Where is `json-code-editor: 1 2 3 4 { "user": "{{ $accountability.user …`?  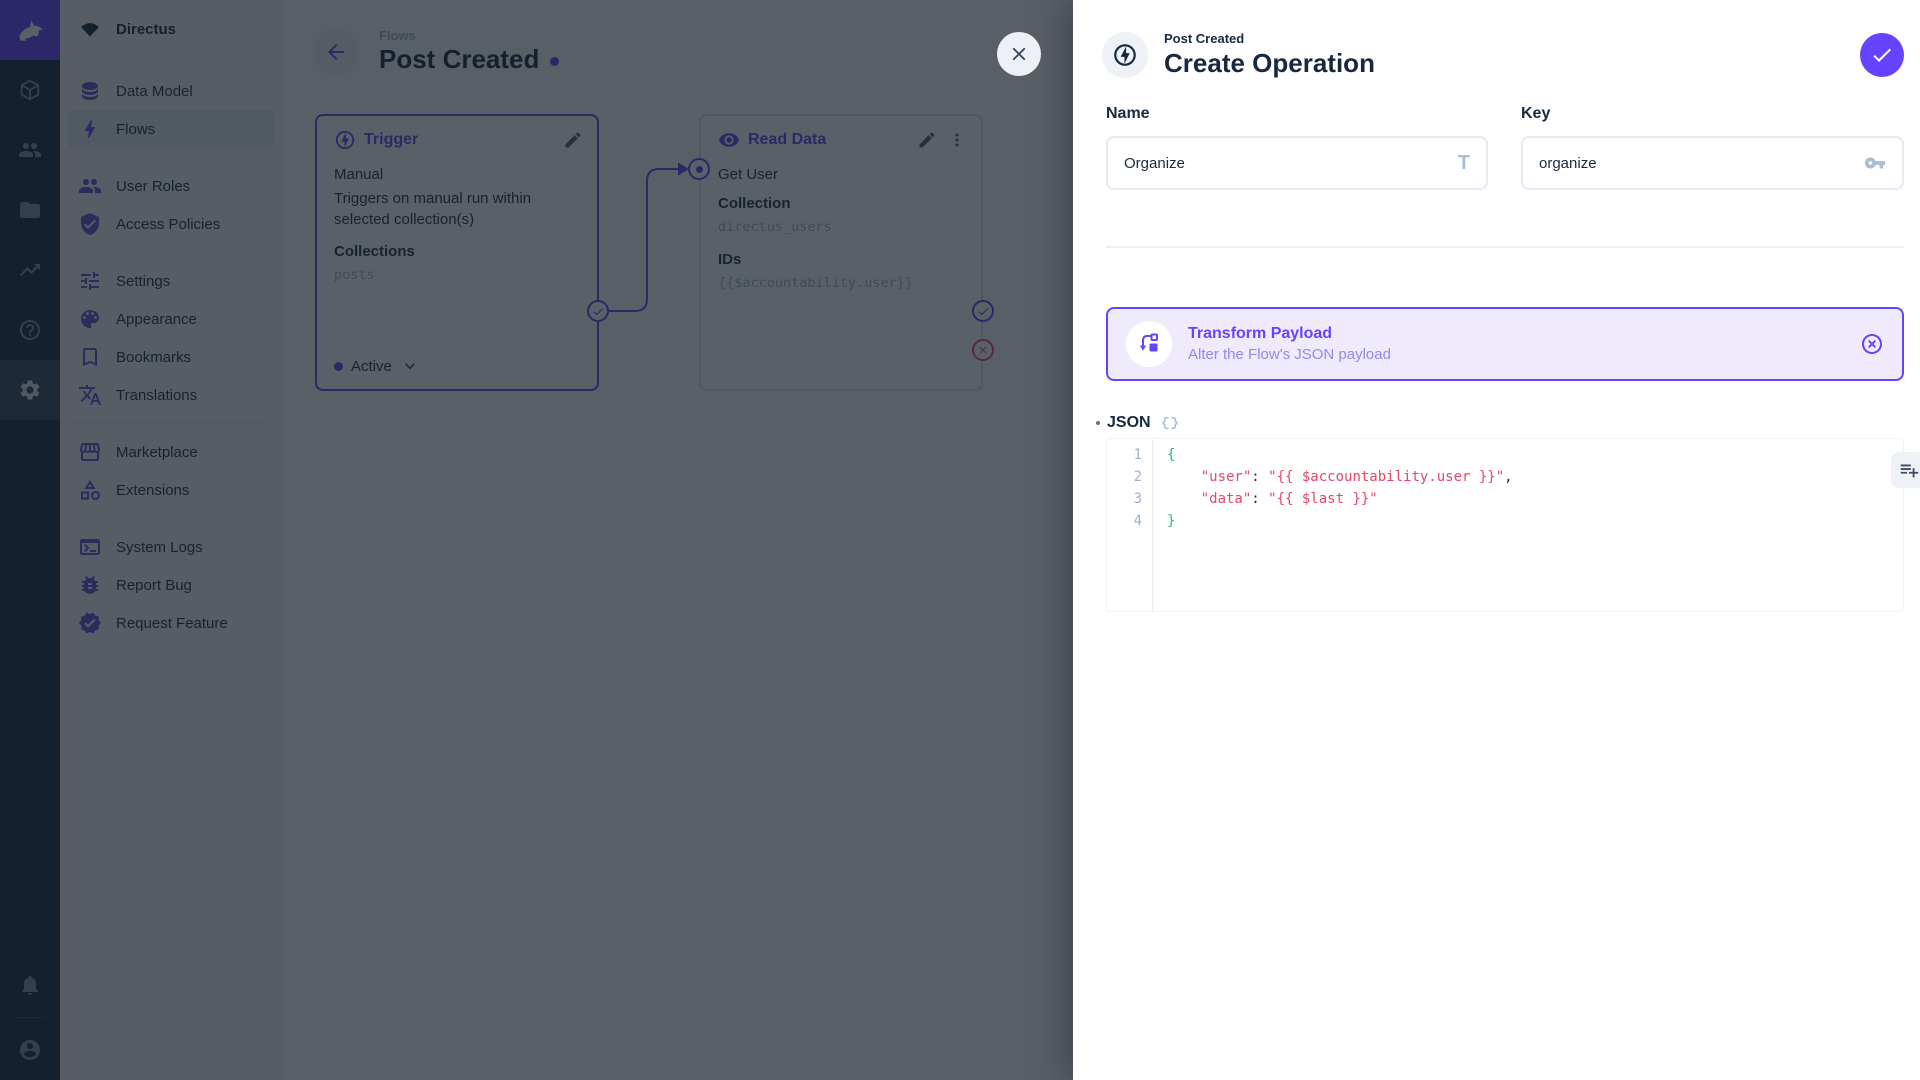
json-code-editor: 1 2 3 4 { "user": "{{ $accountability.user … is located at coordinates (1505, 525).